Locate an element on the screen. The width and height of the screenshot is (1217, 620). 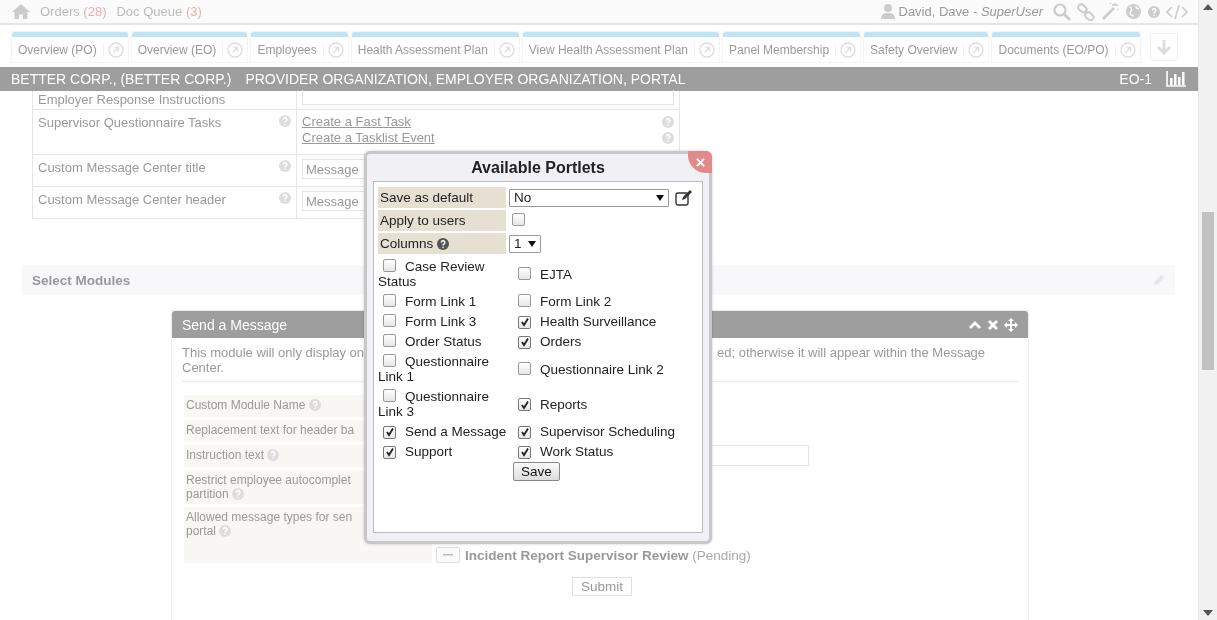
portlet-option: Supervisor Scheduling is located at coordinates (605, 431).